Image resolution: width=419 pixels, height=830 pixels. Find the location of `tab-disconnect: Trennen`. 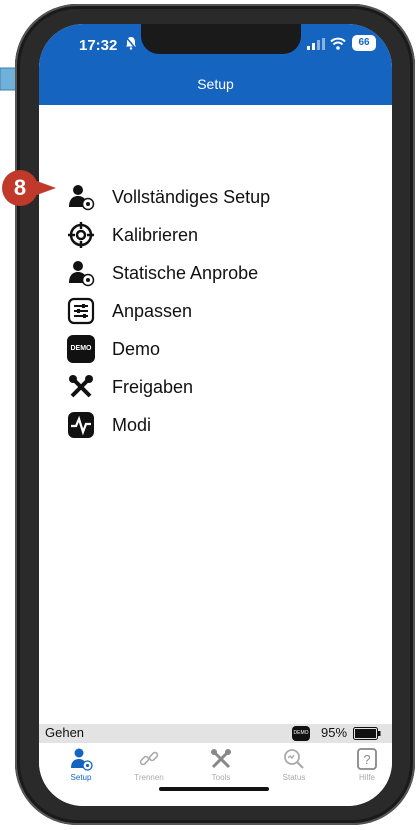

tab-disconnect: Trennen is located at coordinates (149, 764).